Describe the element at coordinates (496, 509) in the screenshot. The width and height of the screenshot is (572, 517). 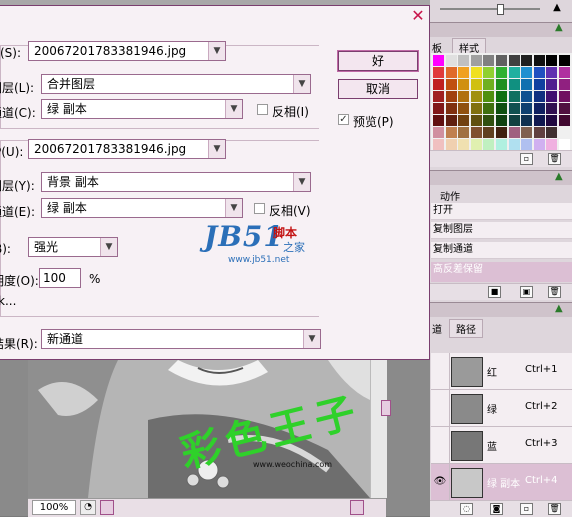
I see `save-selection-icon: ◙` at that location.